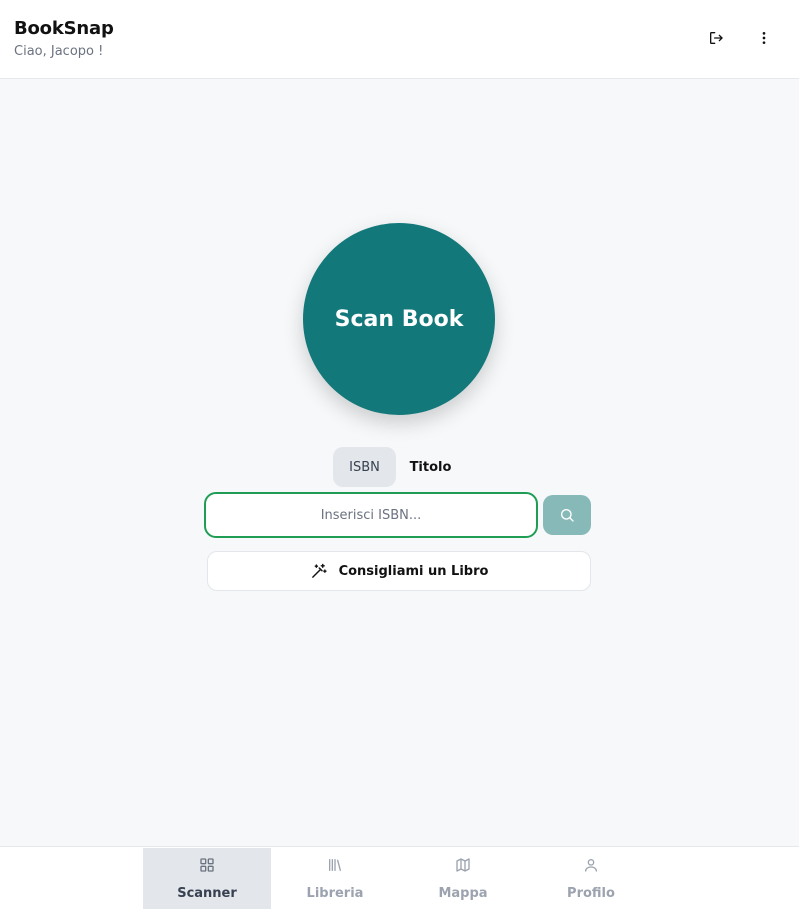 The height and width of the screenshot is (909, 799). What do you see at coordinates (335, 865) in the screenshot?
I see `library-icon` at bounding box center [335, 865].